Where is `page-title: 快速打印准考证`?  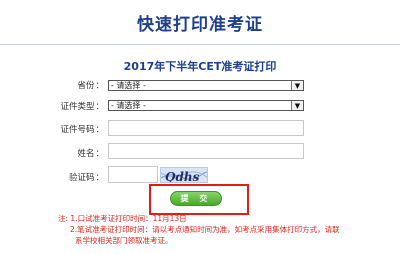
page-title: 快速打印准考证 is located at coordinates (200, 24).